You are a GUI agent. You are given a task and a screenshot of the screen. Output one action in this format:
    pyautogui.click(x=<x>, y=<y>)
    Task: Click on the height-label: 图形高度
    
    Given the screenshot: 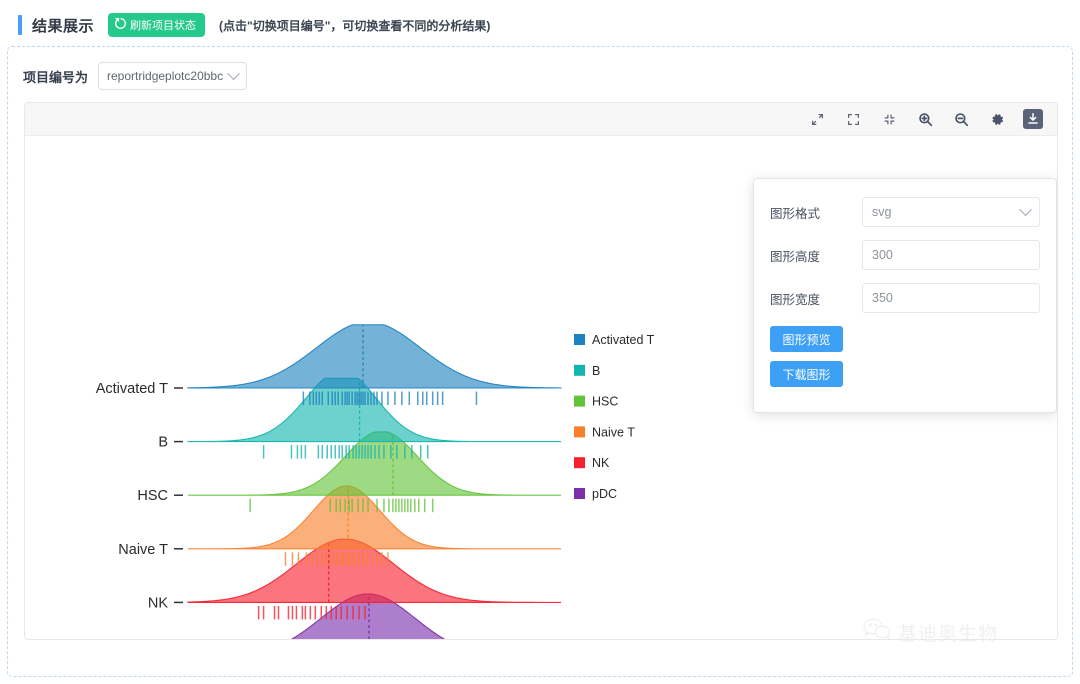 What is the action you would take?
    pyautogui.click(x=795, y=256)
    